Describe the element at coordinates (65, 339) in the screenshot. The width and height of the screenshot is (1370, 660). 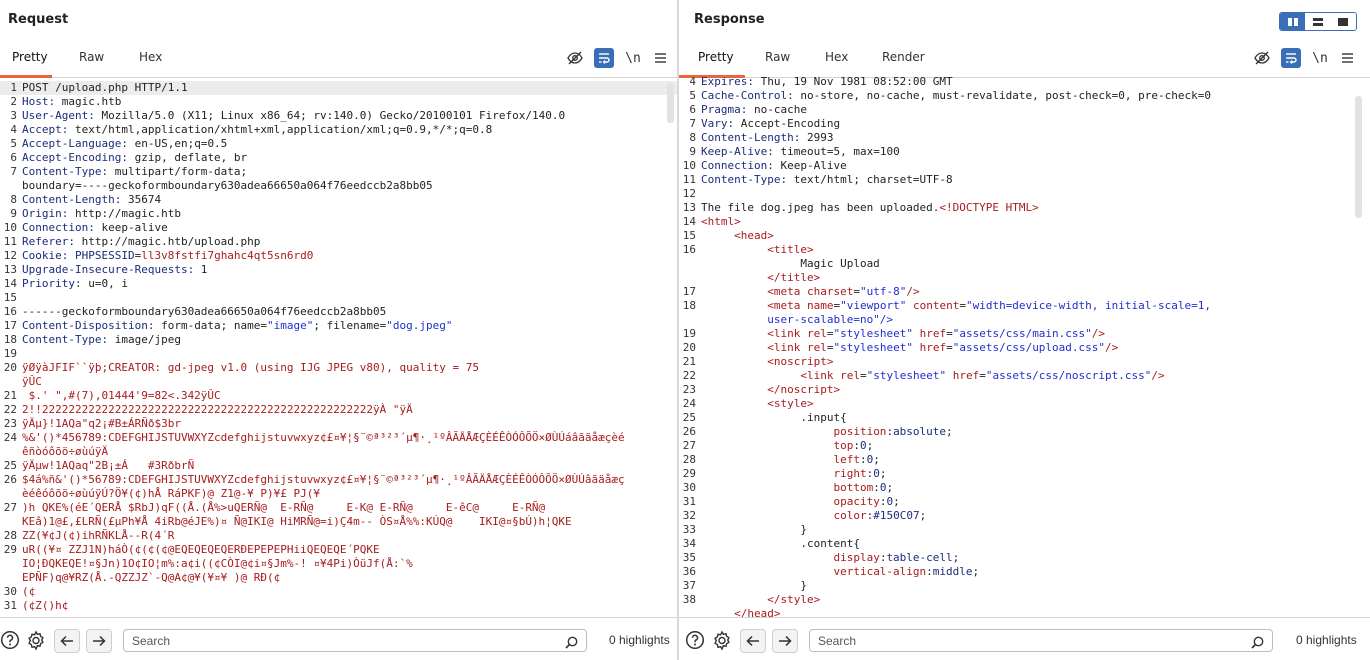
I see `header-name: Content-Type:` at that location.